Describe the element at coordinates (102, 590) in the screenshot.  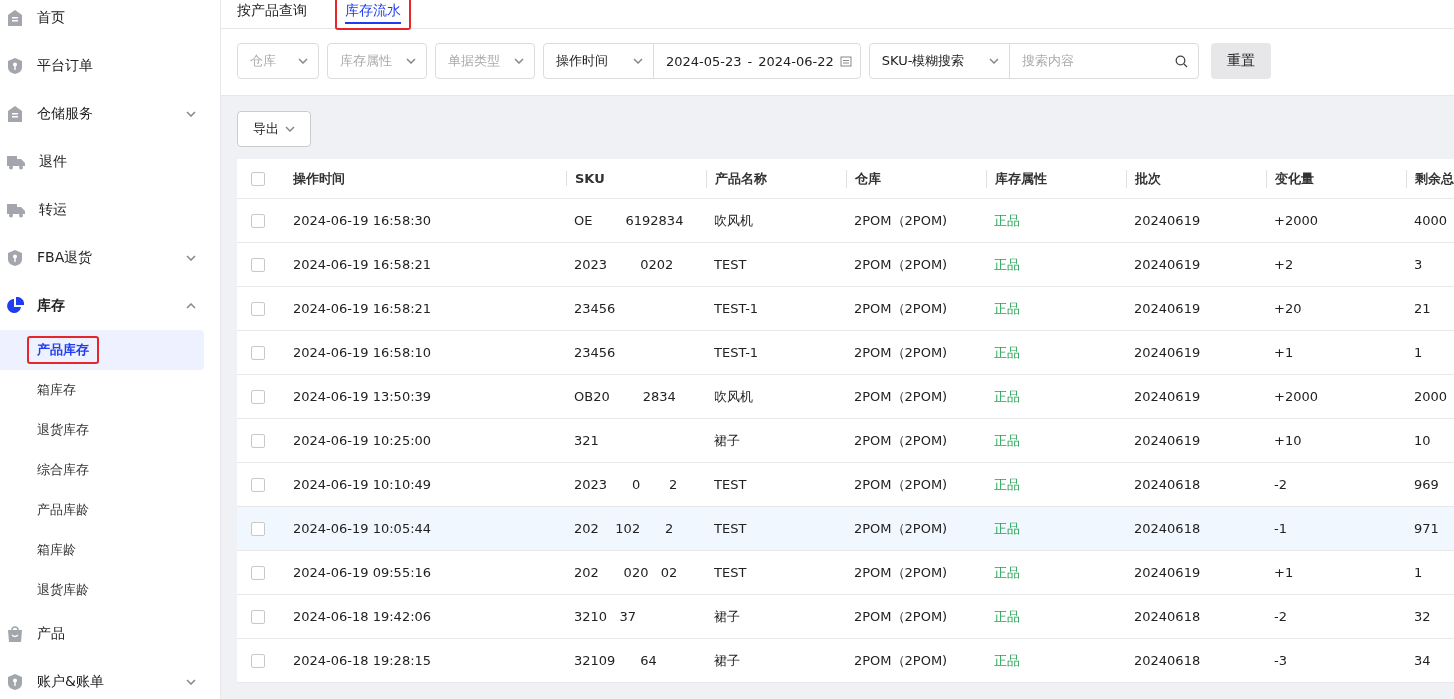
I see `submenu-item: 退货库龄` at that location.